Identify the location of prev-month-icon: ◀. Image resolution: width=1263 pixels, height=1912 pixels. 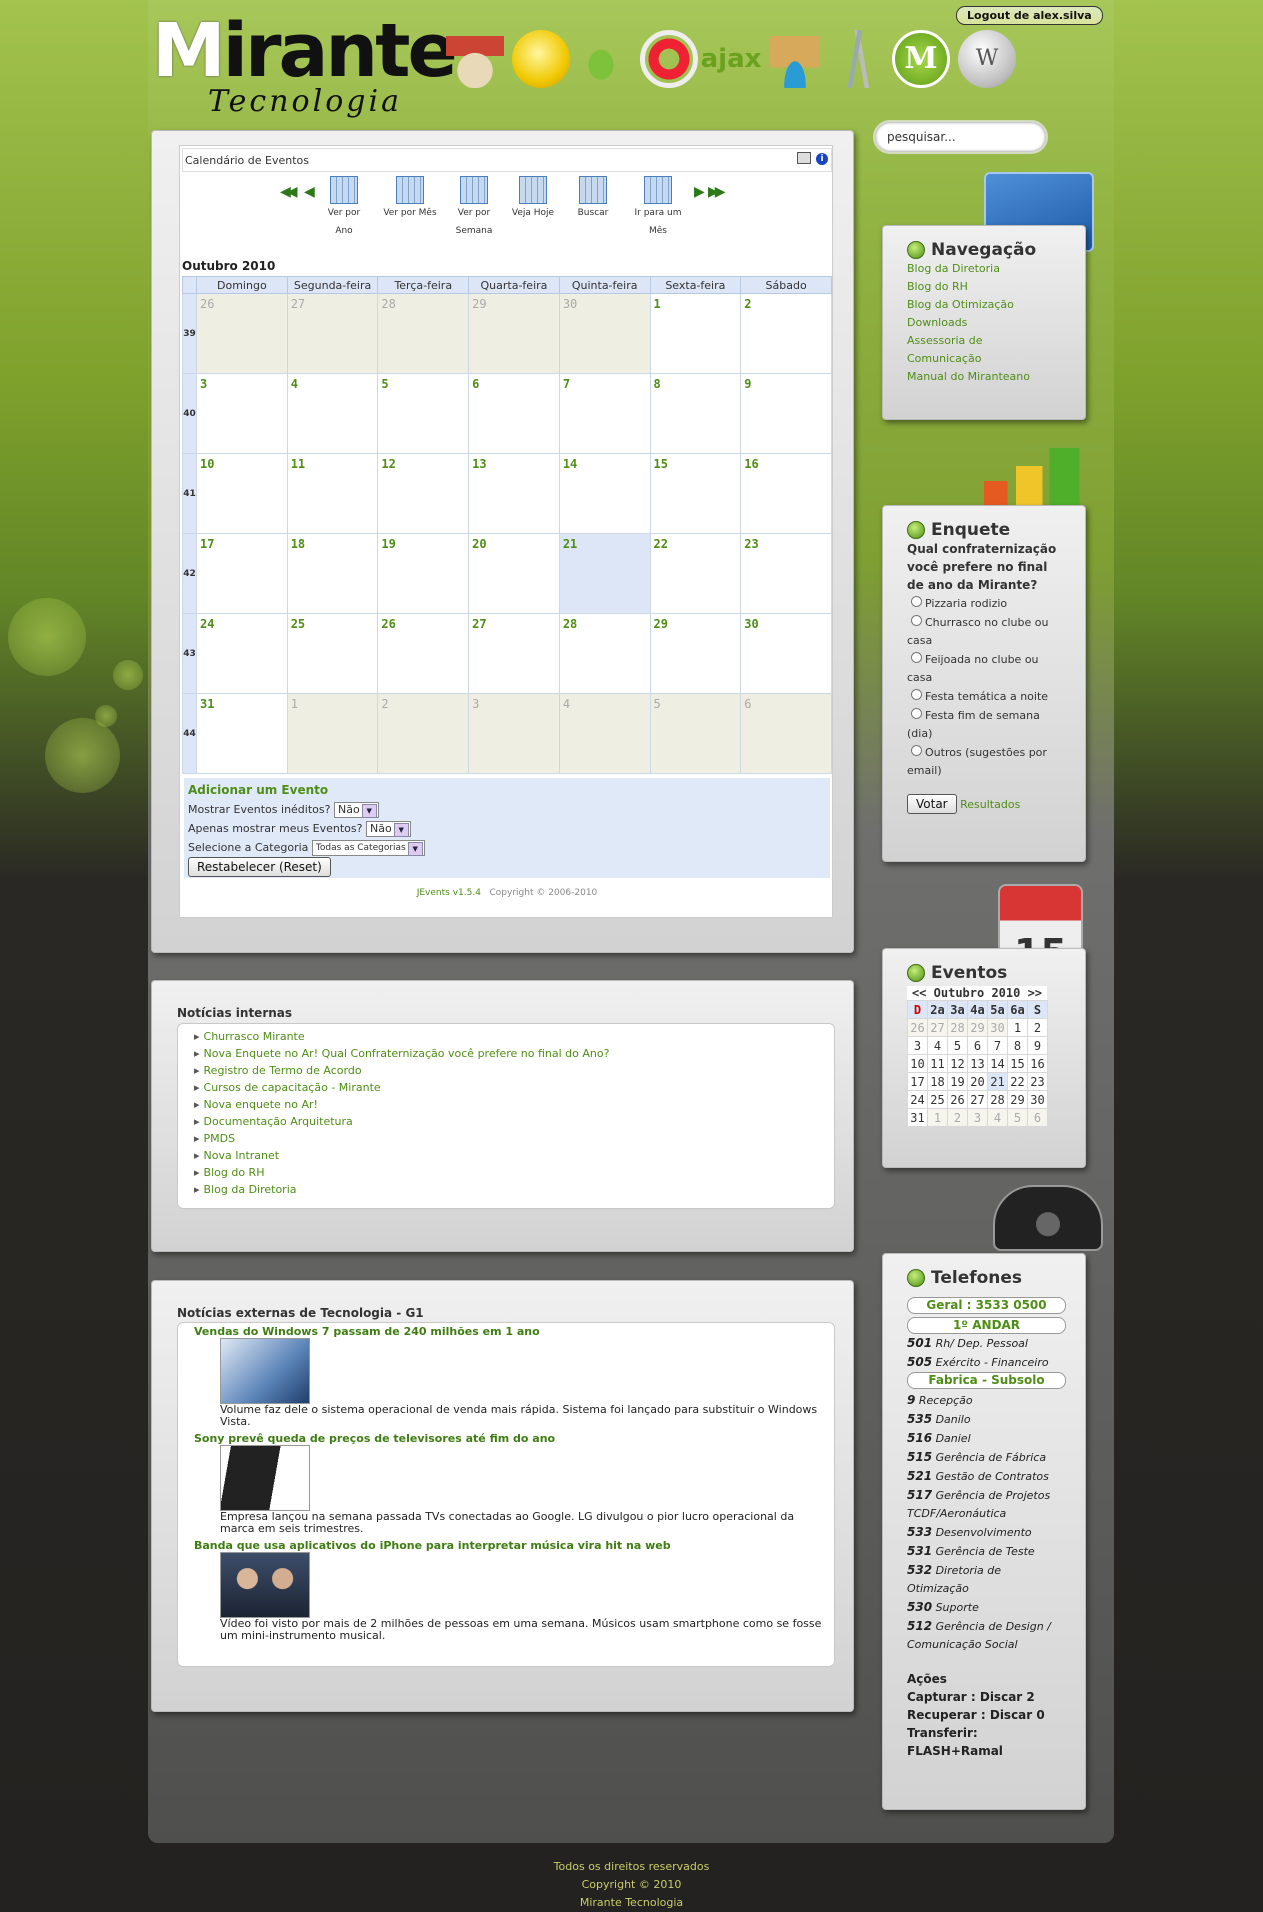
(309, 192).